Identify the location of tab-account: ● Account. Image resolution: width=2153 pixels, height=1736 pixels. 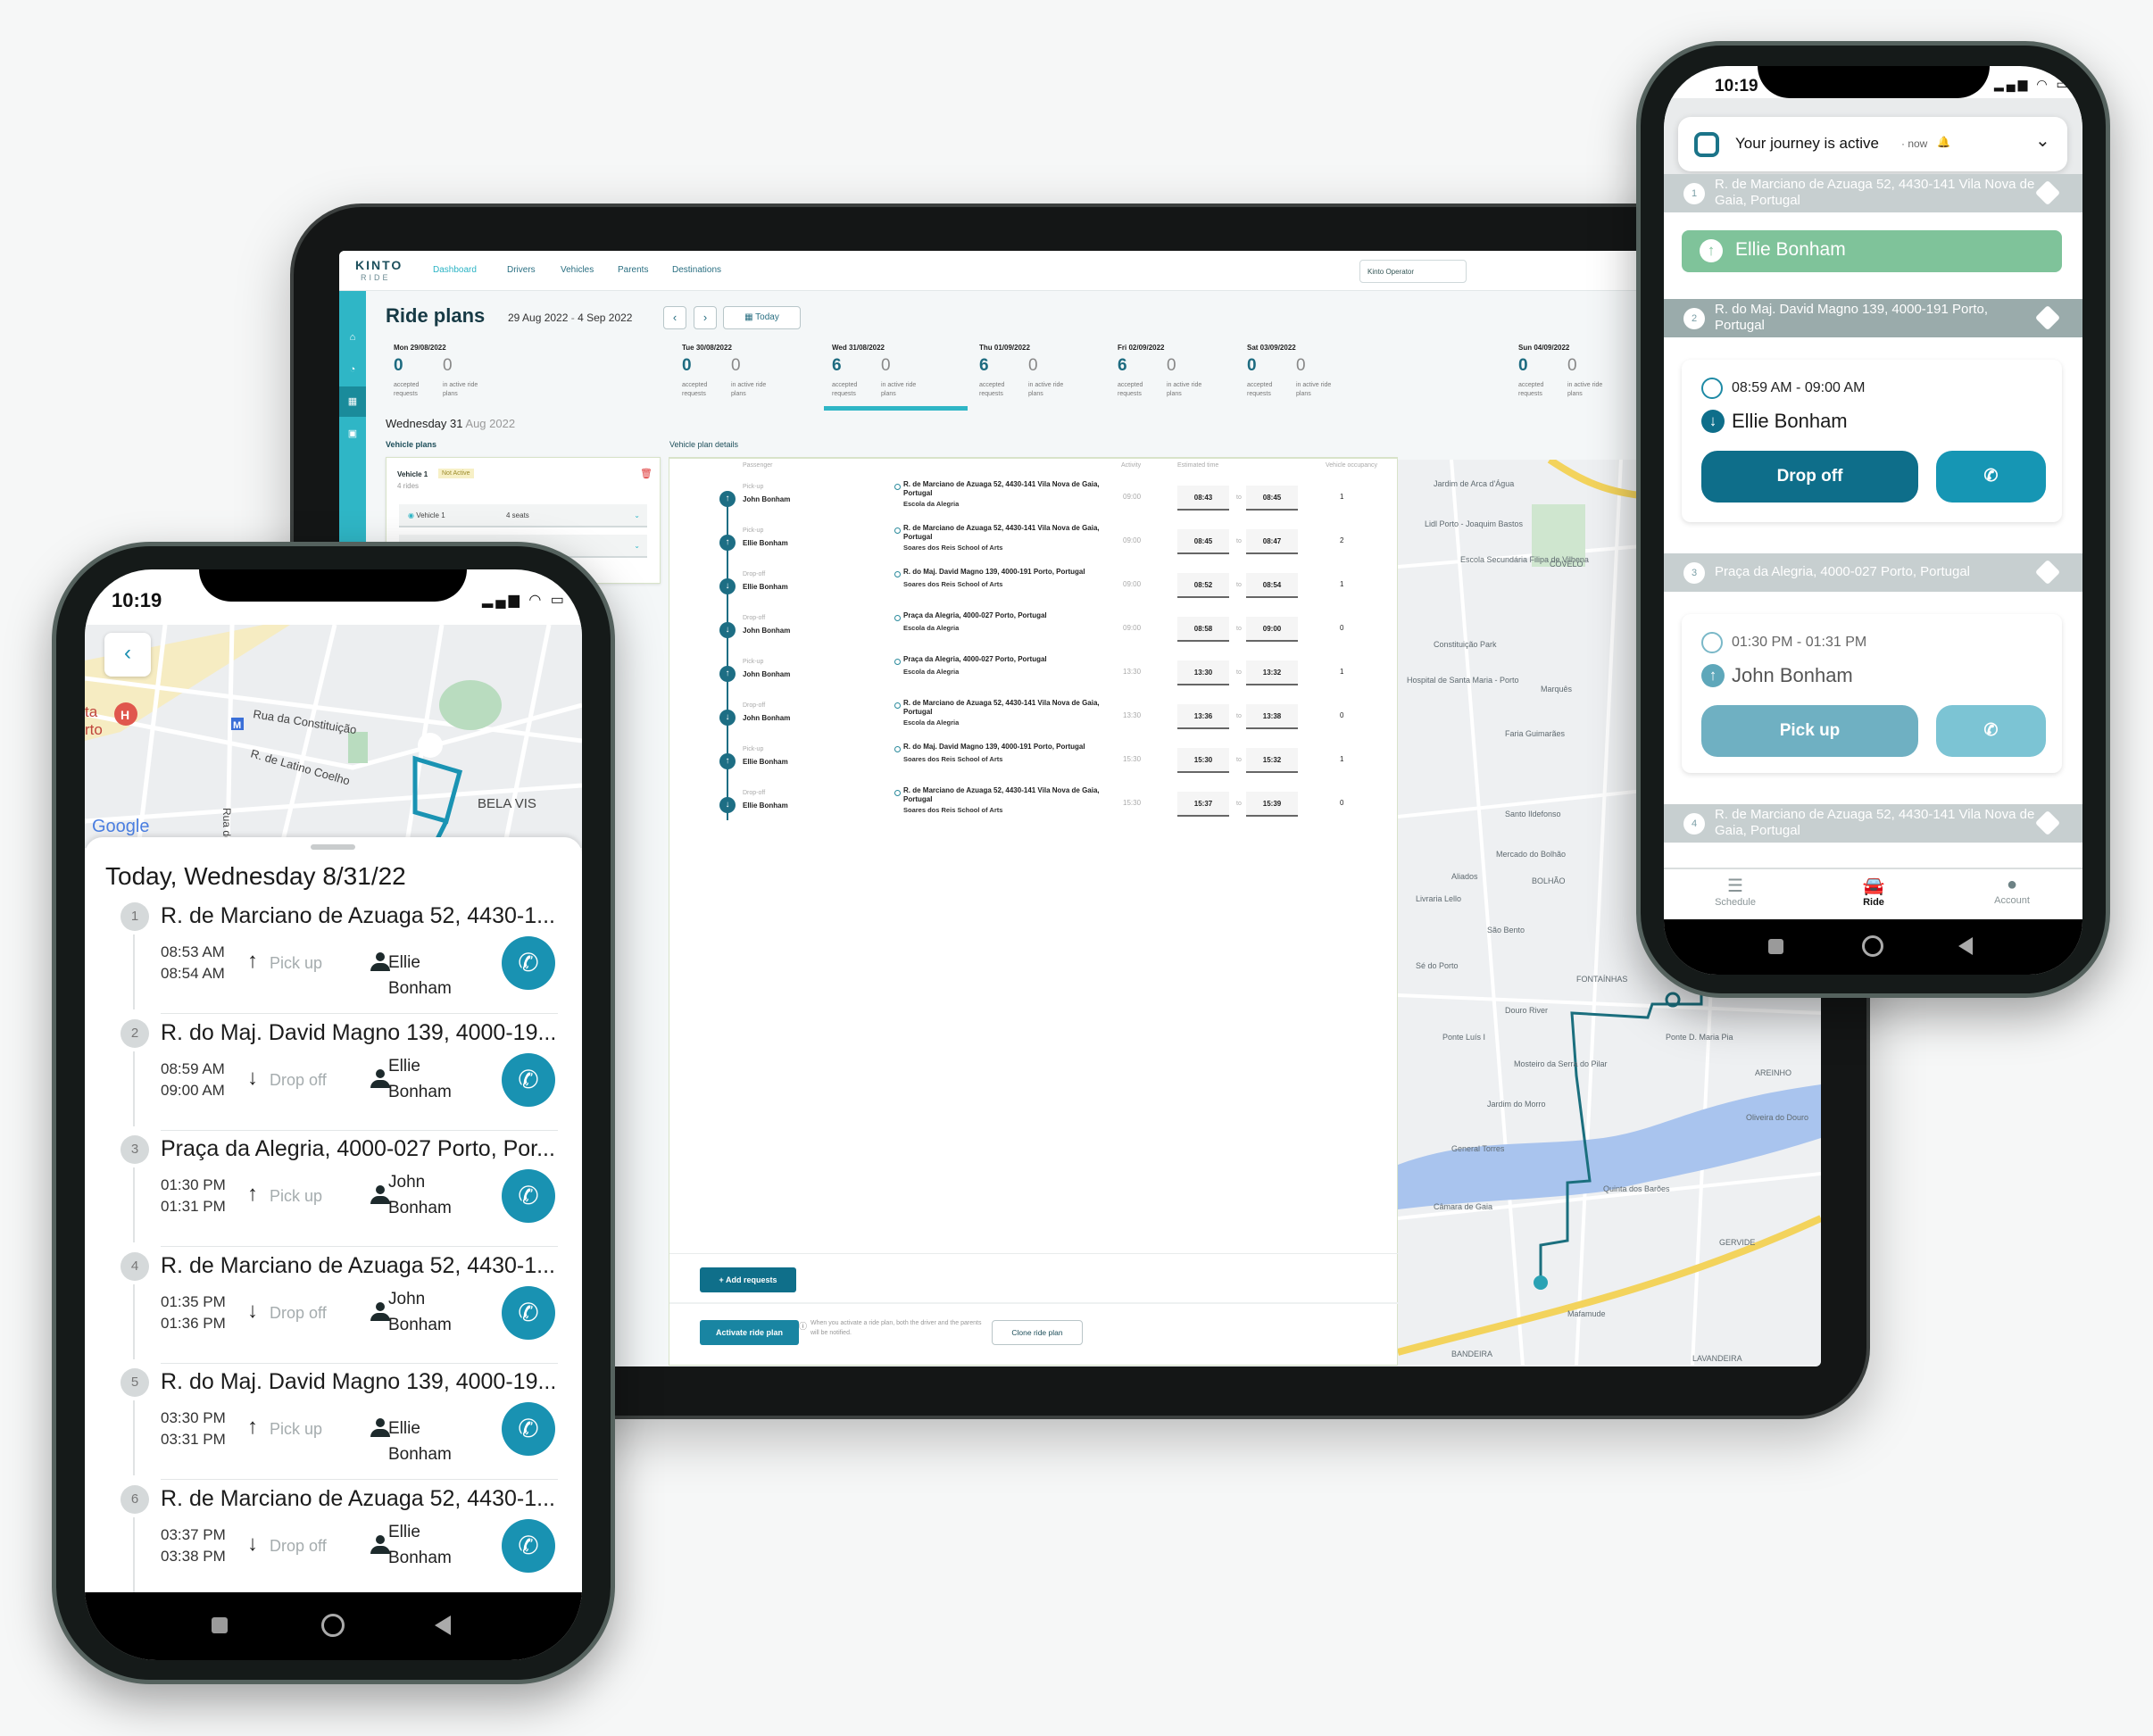
(2012, 890).